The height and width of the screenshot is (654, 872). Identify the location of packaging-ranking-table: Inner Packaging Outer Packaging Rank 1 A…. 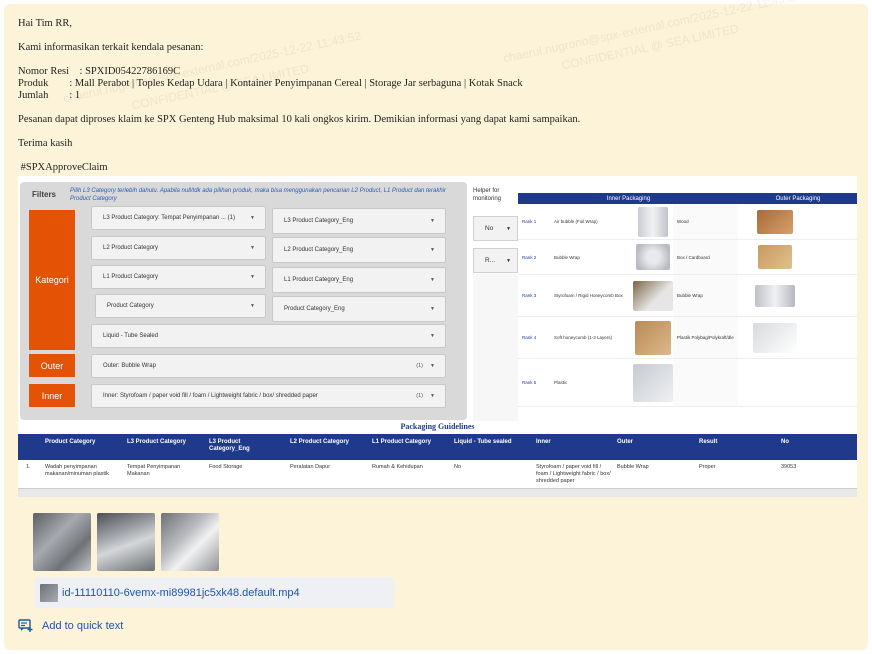
(687, 300).